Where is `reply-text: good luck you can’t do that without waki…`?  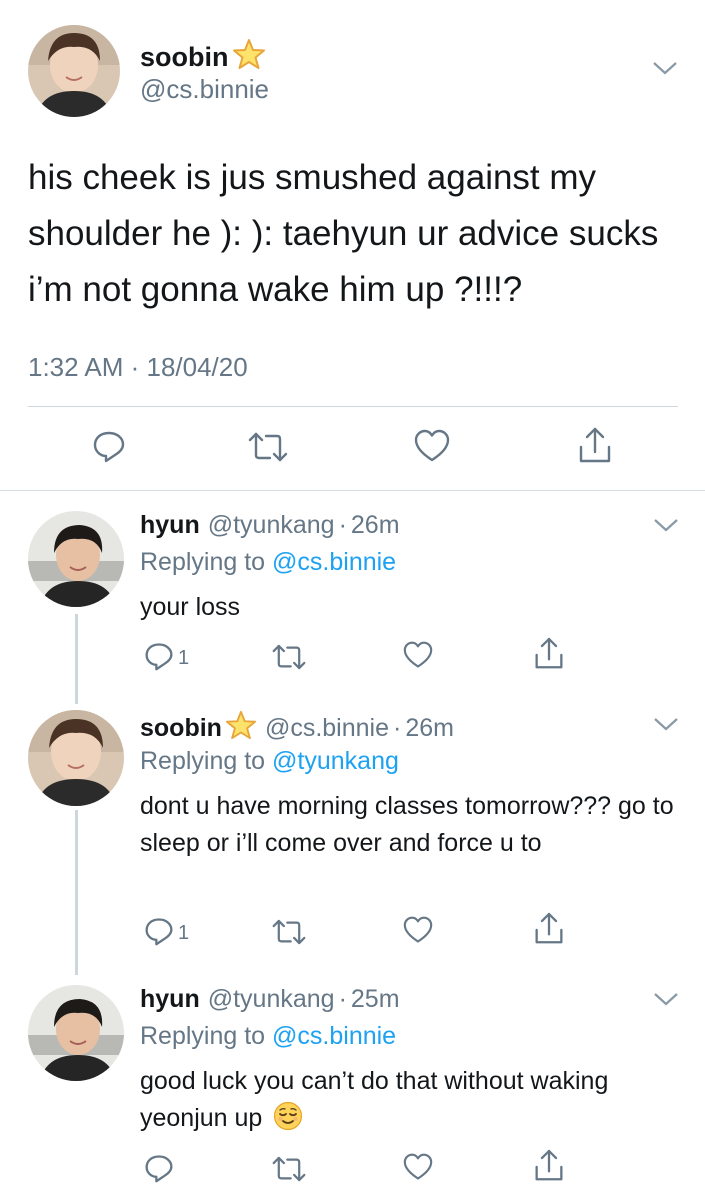
reply-text: good luck you can’t do that without waki… is located at coordinates (380, 1102).